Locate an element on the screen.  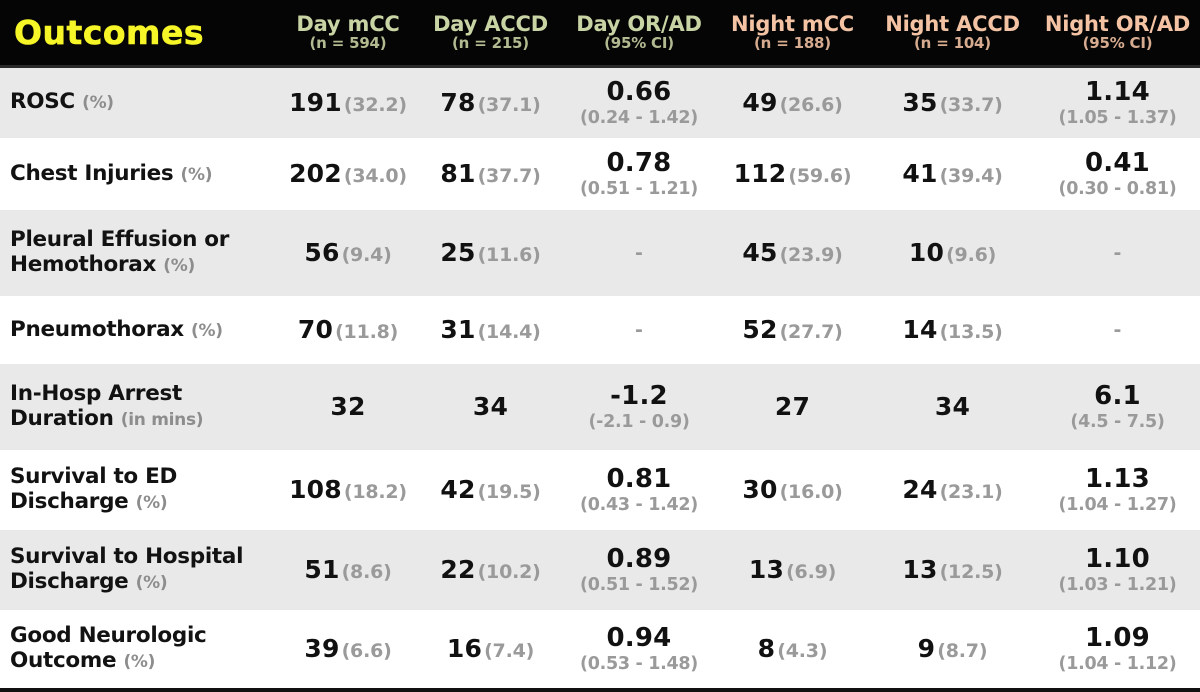
cell-primary-line: 16 (7.4) is located at coordinates (490, 649).